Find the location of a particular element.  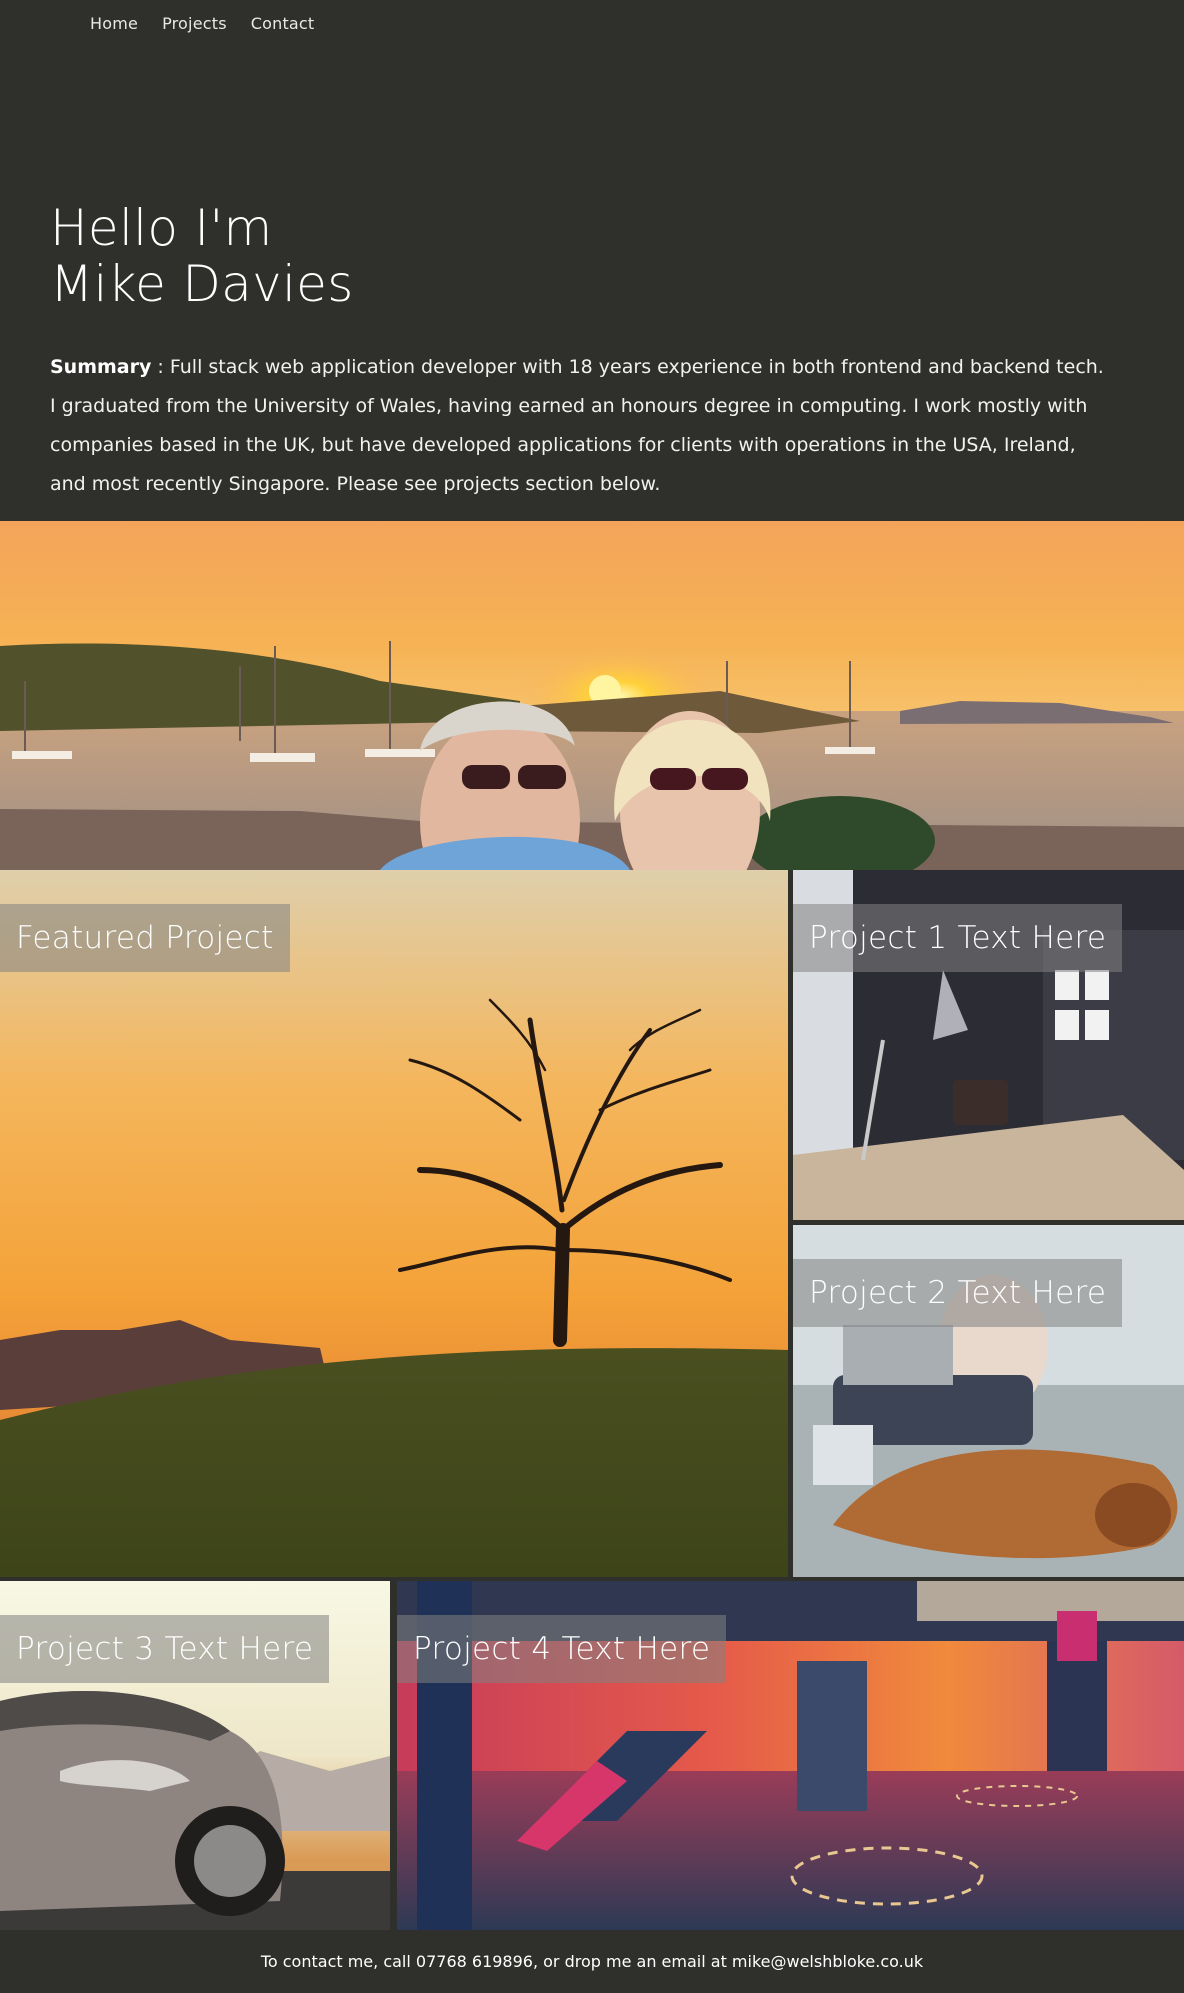

hero-title: Hello I'm Mike Davies is located at coordinates (202, 256).